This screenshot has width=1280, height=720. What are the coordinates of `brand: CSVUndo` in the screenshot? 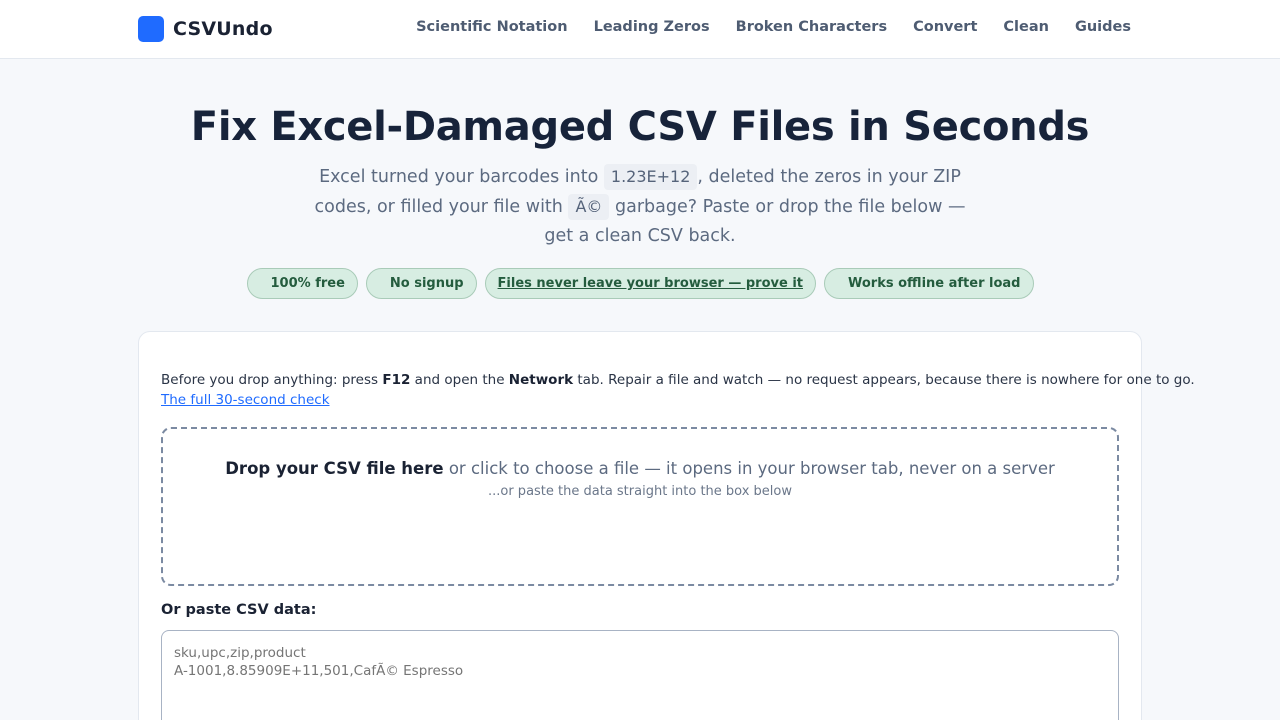 It's located at (205, 29).